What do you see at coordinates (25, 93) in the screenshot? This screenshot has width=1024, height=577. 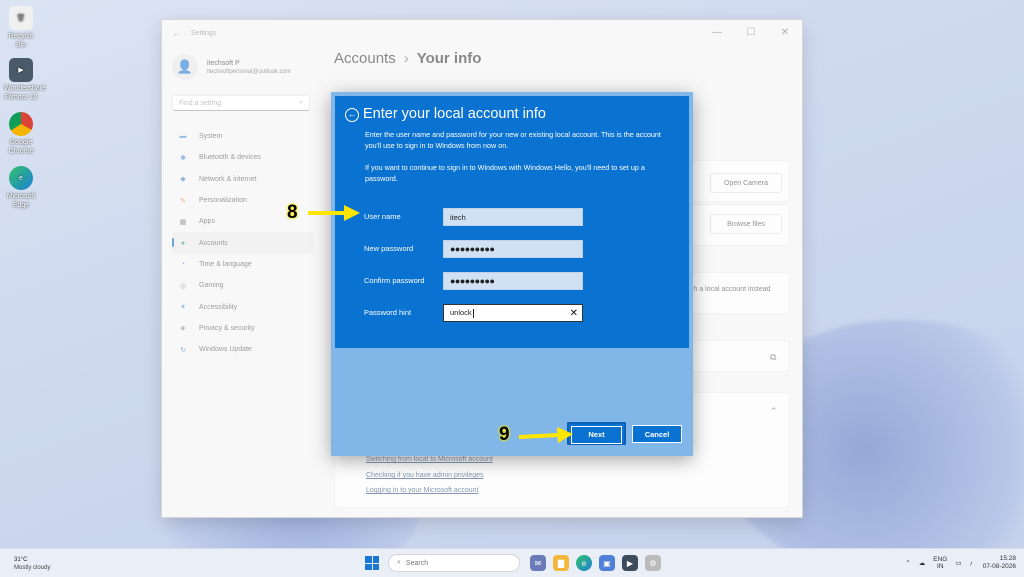 I see `desktop-icon-label: Wondershare Filmora 12` at bounding box center [25, 93].